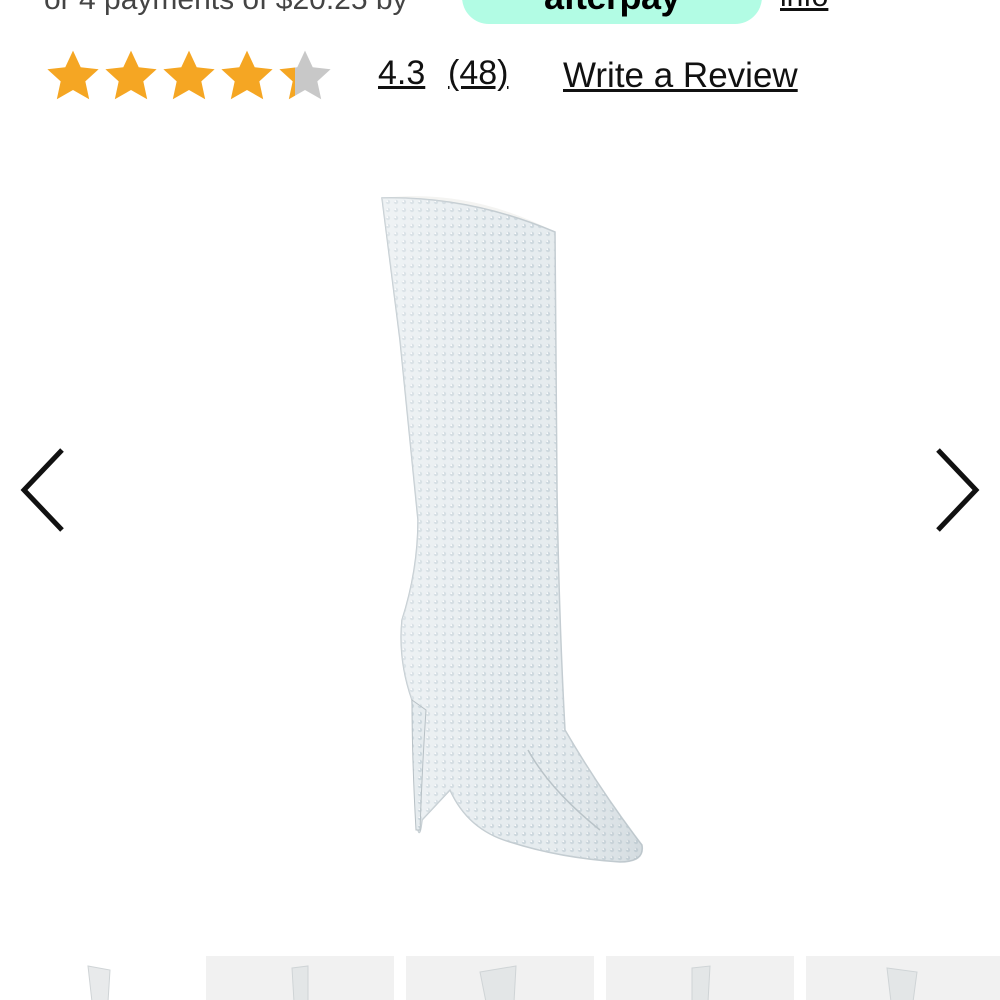 This screenshot has height=1000, width=1000. I want to click on installment-text-row: or 4 payments of $20.25 by, so click(226, 11).